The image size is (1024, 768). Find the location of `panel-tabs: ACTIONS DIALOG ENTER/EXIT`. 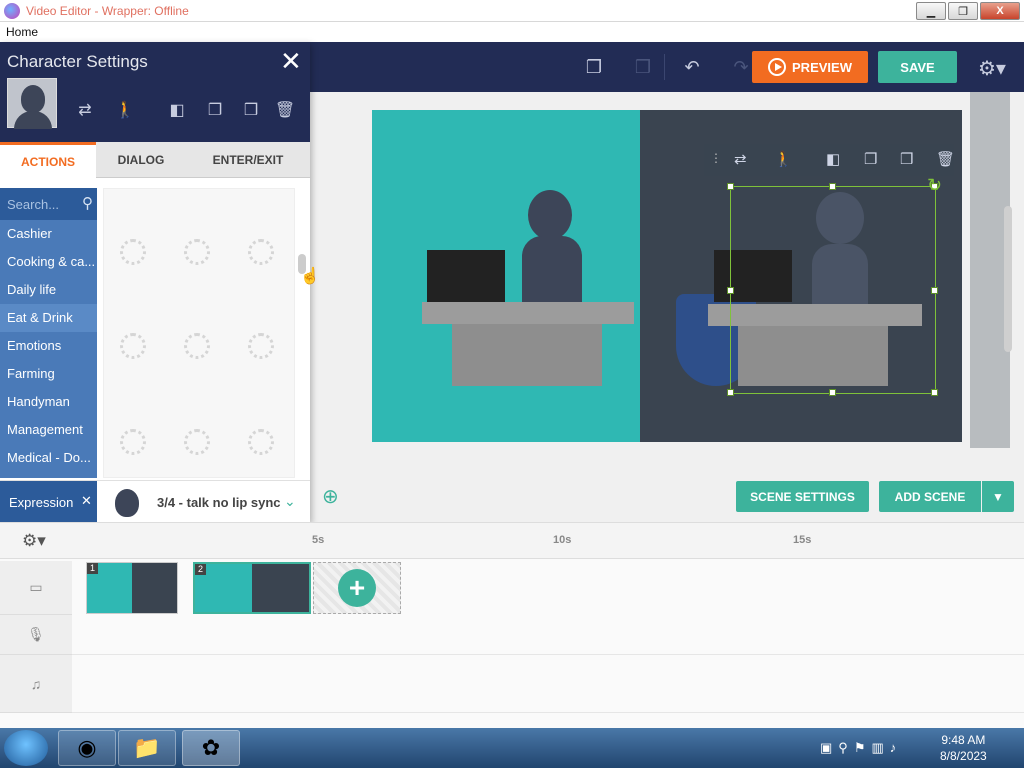

panel-tabs: ACTIONS DIALOG ENTER/EXIT is located at coordinates (155, 160).